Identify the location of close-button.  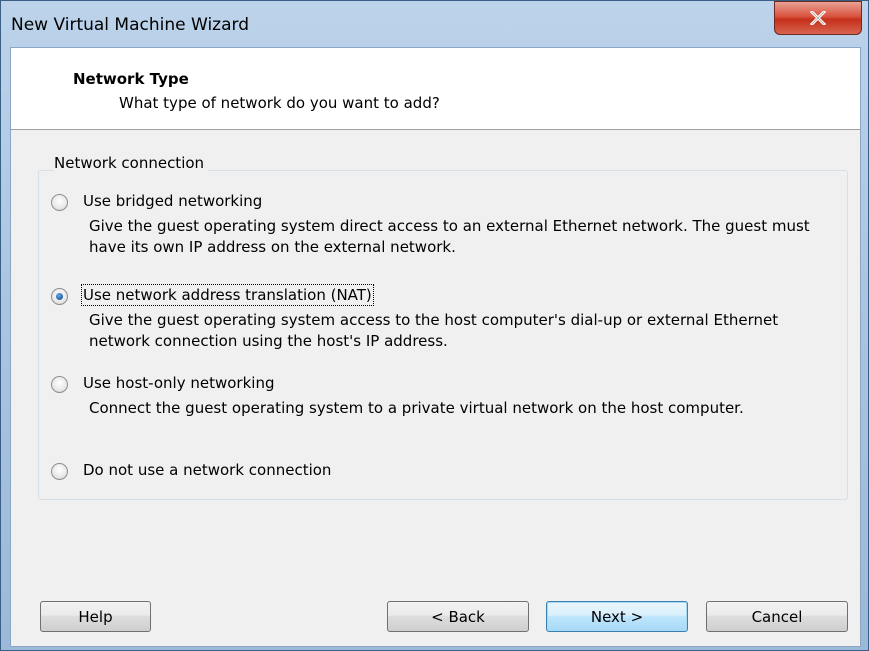
(818, 18).